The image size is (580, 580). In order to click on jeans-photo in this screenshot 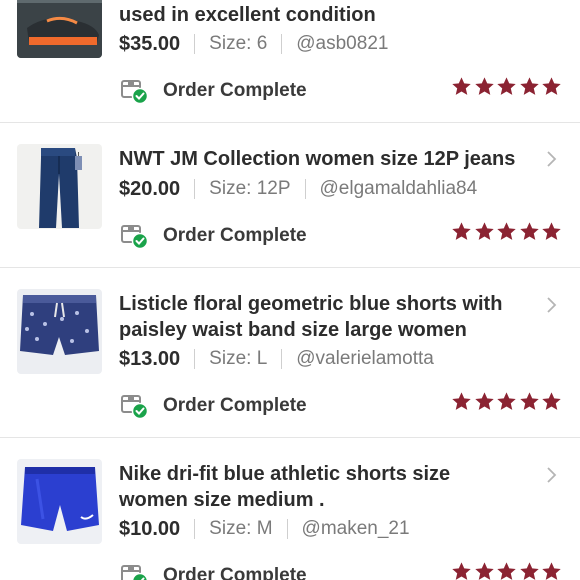, I will do `click(59, 186)`.